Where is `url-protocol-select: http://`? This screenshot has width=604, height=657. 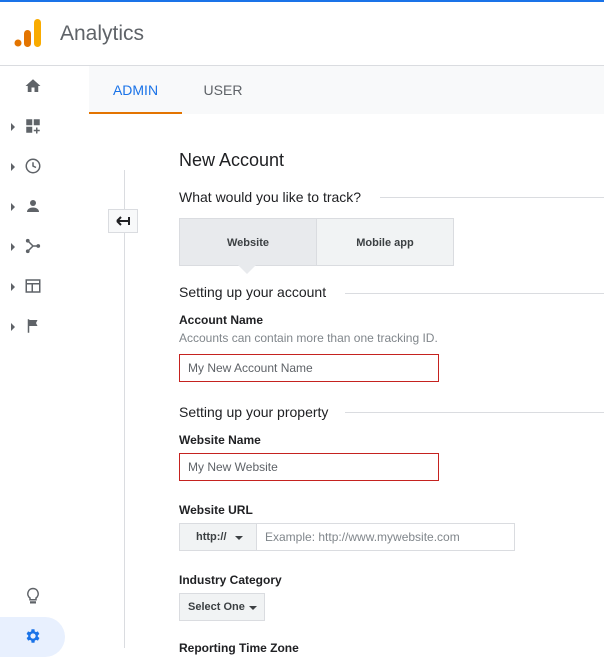 url-protocol-select: http:// is located at coordinates (218, 537).